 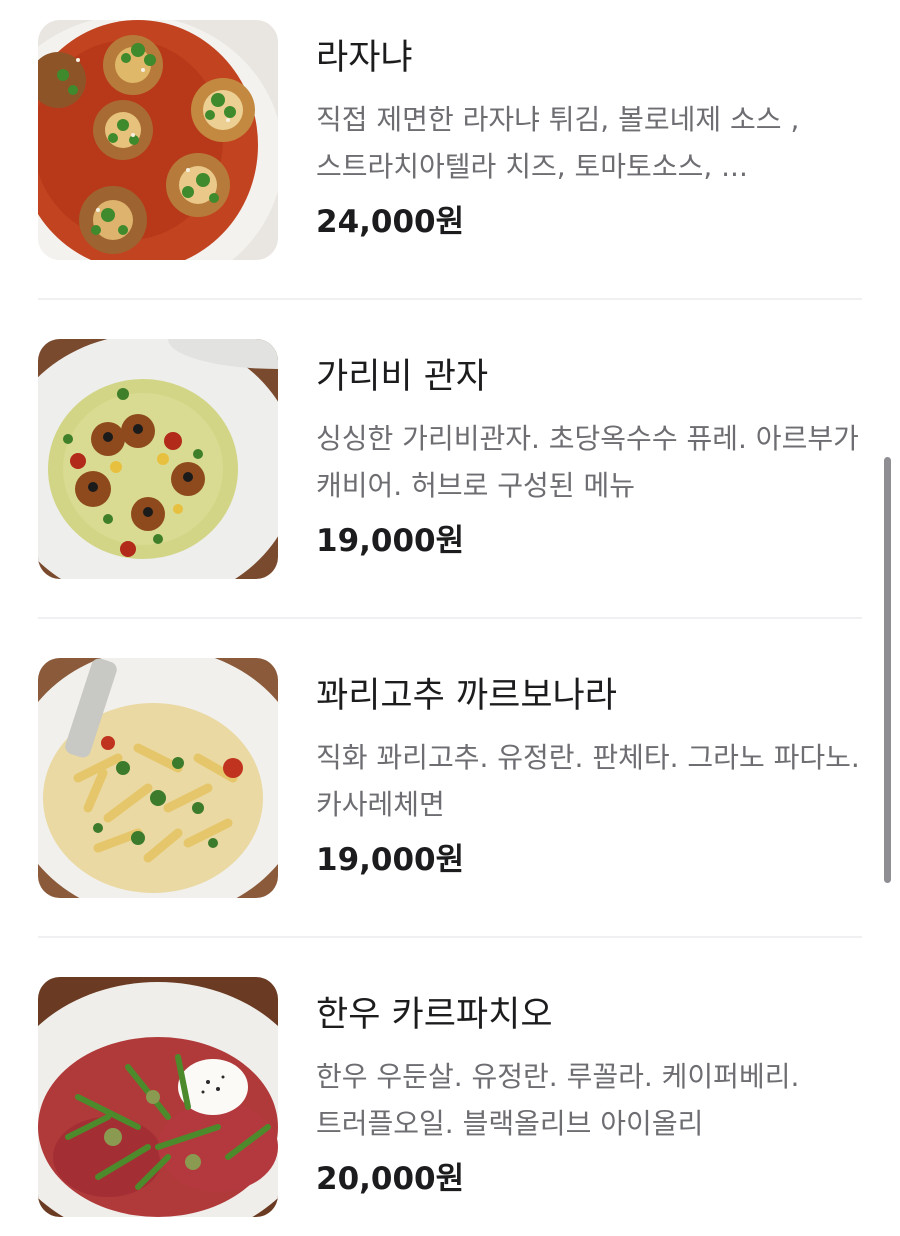 I want to click on carpaccio-photo, so click(x=158, y=1097).